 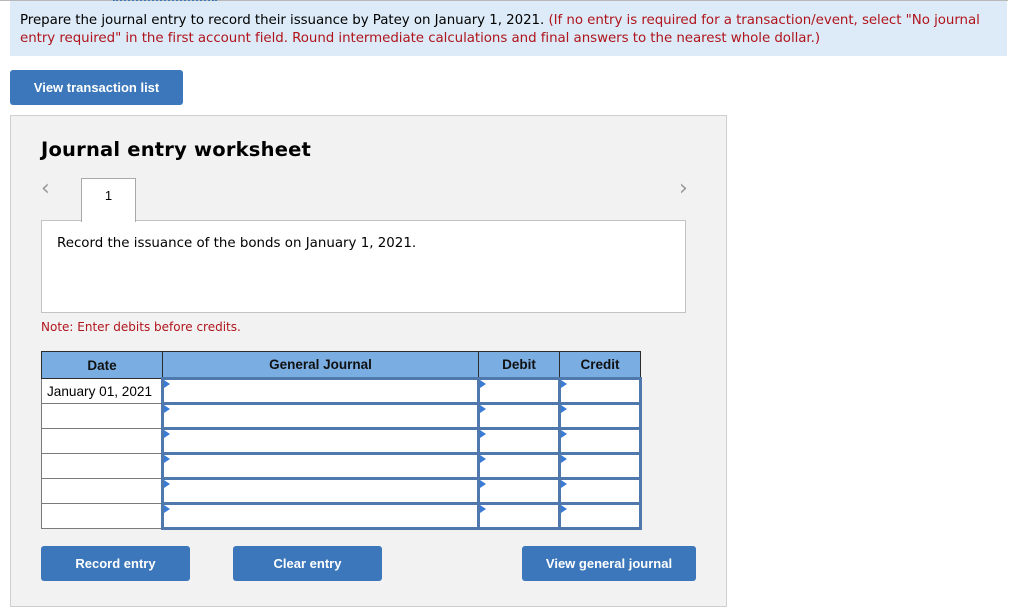 What do you see at coordinates (519, 365) in the screenshot?
I see `header-debit: Debit` at bounding box center [519, 365].